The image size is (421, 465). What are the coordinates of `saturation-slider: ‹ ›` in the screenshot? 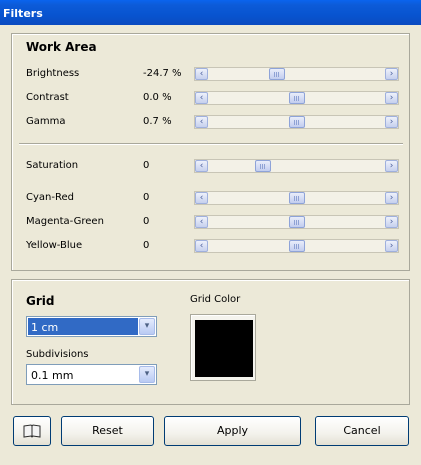 It's located at (296, 166).